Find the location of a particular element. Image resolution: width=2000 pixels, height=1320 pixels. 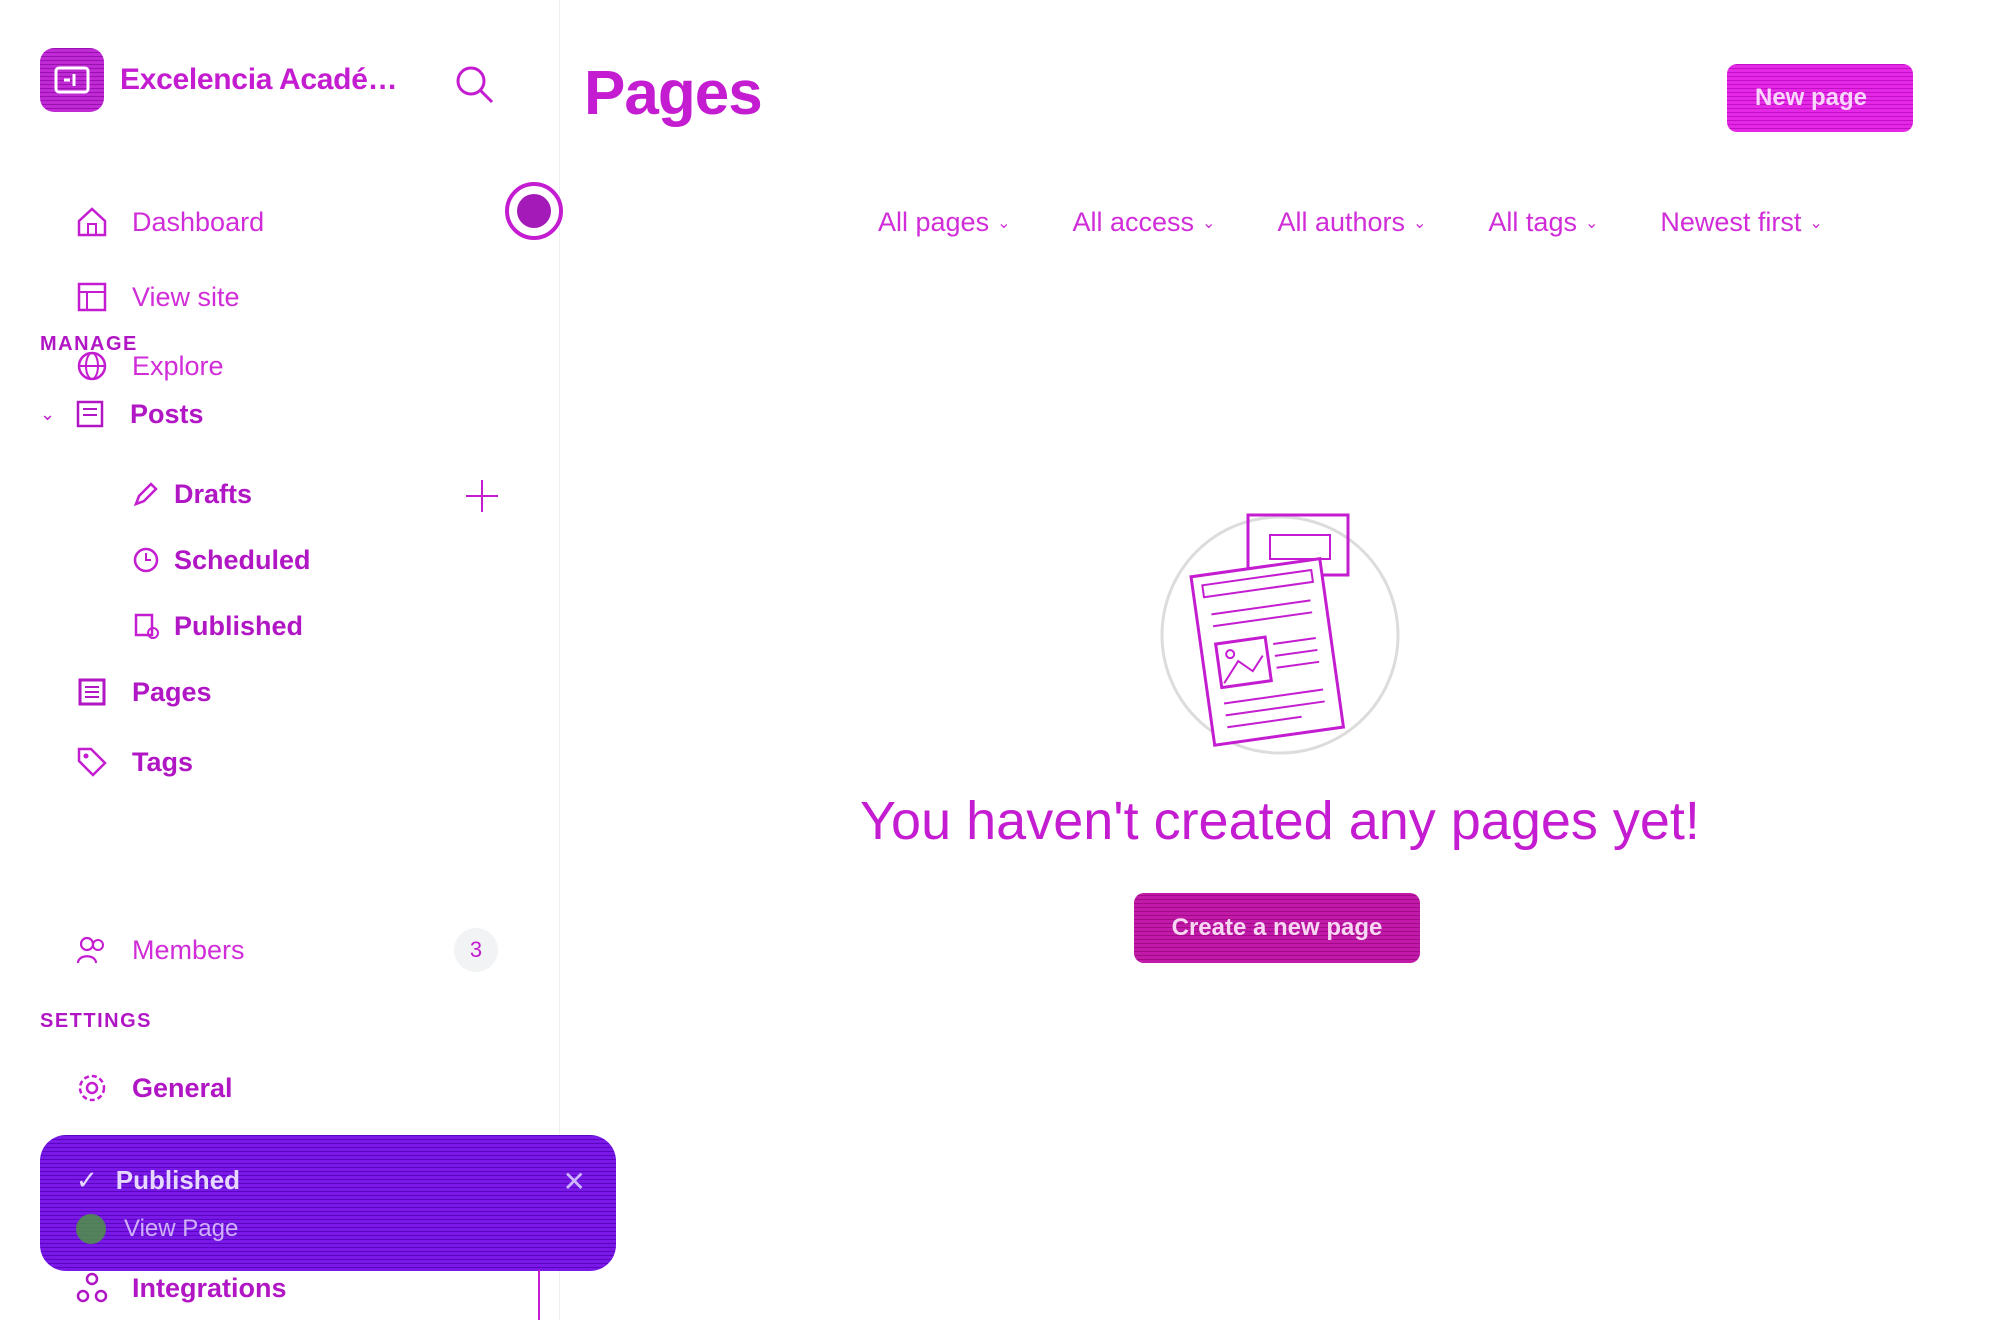

nav-view-site-label: View site is located at coordinates (186, 296).